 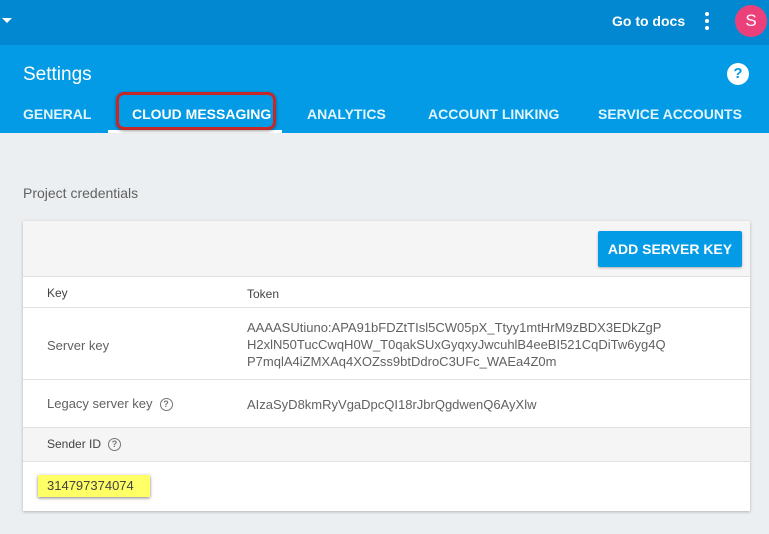 What do you see at coordinates (7, 20) in the screenshot?
I see `dropdown-arrow-icon` at bounding box center [7, 20].